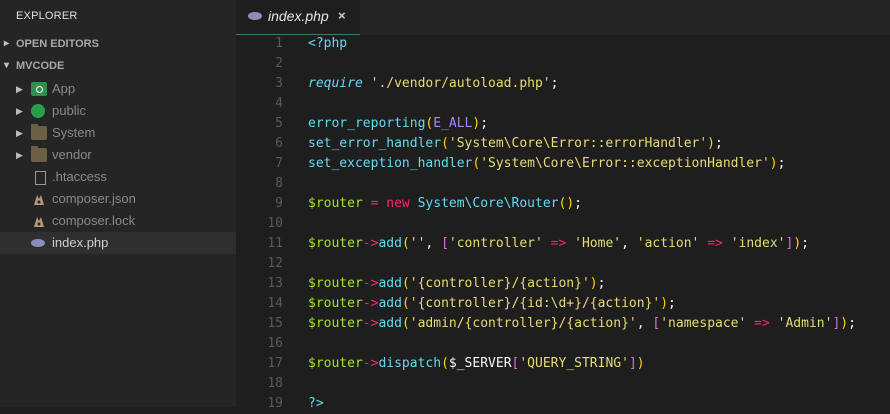 This screenshot has height=414, width=890. I want to click on app-folder-icon, so click(39, 89).